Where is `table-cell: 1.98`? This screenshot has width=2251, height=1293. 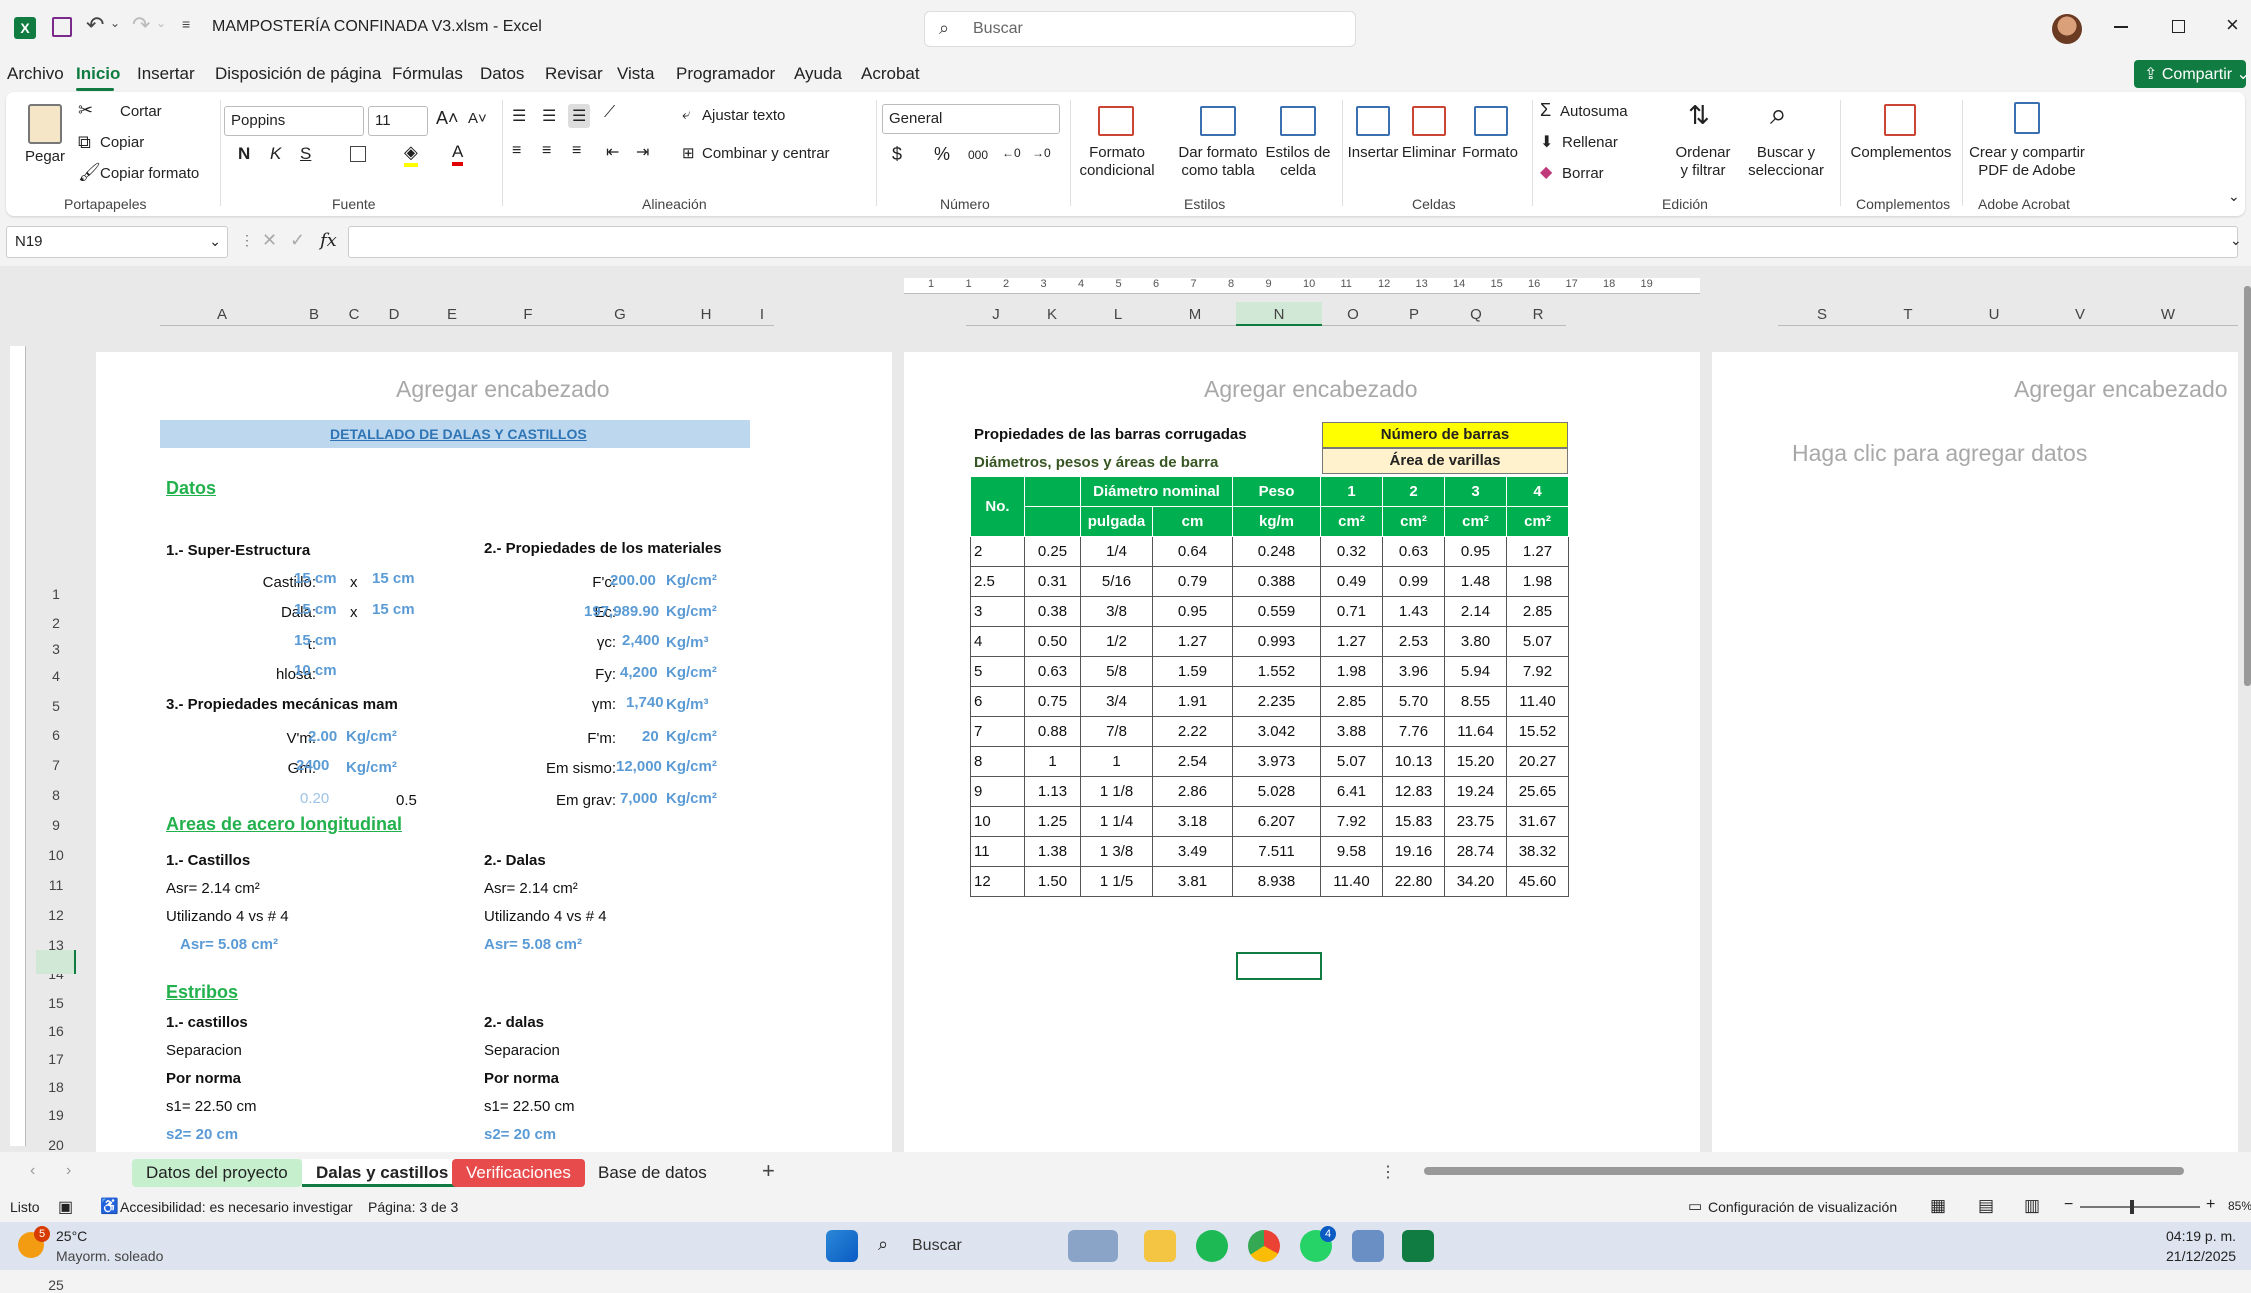 table-cell: 1.98 is located at coordinates (1537, 581).